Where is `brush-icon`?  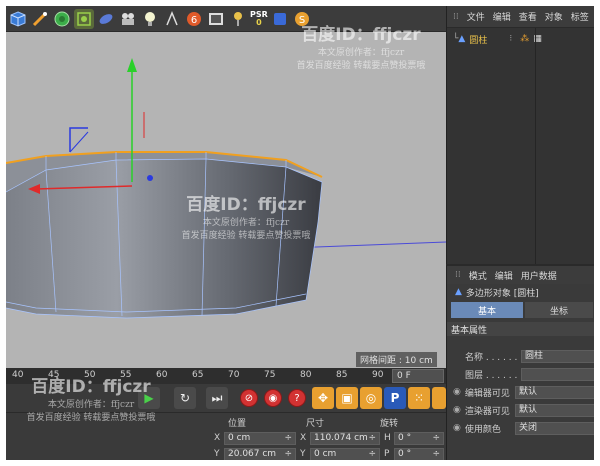
brush-icon is located at coordinates (238, 19).